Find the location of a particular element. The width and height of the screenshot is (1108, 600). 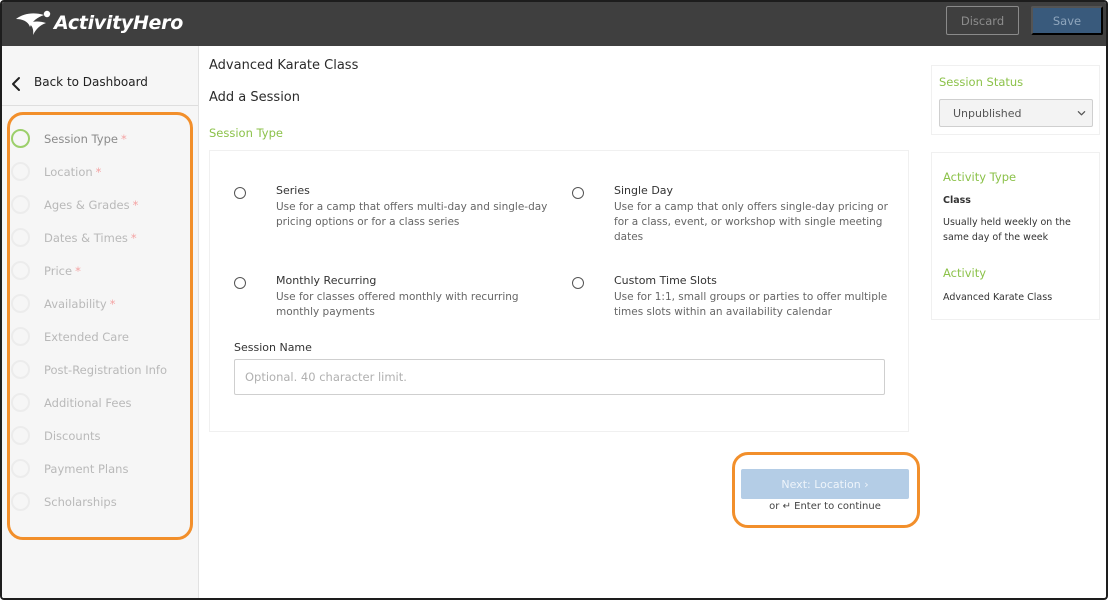

step-label: Ages & Grades is located at coordinates (87, 205).